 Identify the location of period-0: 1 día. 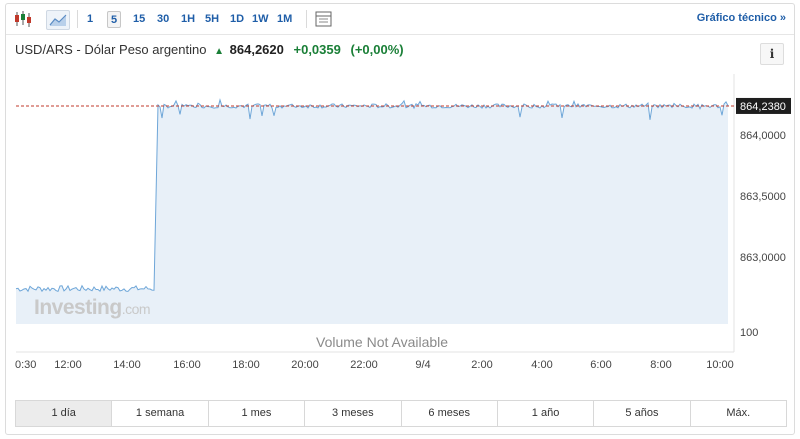
(64, 413).